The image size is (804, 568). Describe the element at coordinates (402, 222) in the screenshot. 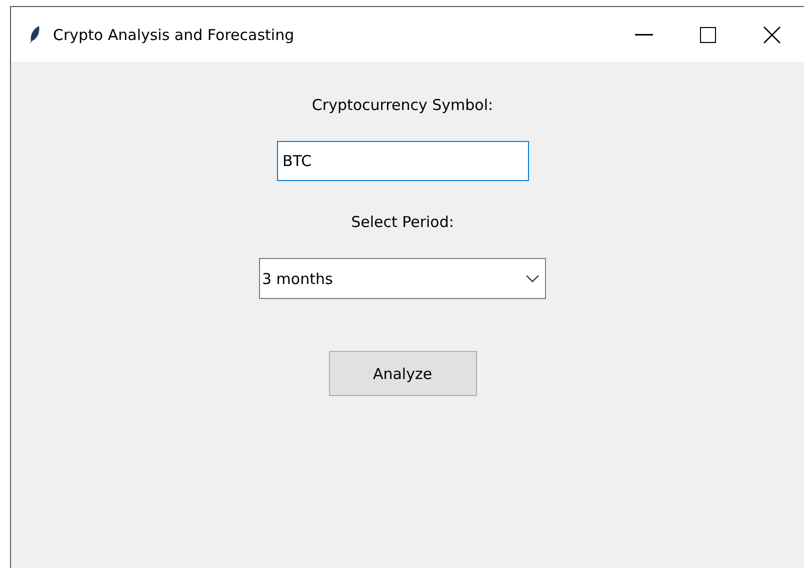

I see `field-label: Select Period:` at that location.